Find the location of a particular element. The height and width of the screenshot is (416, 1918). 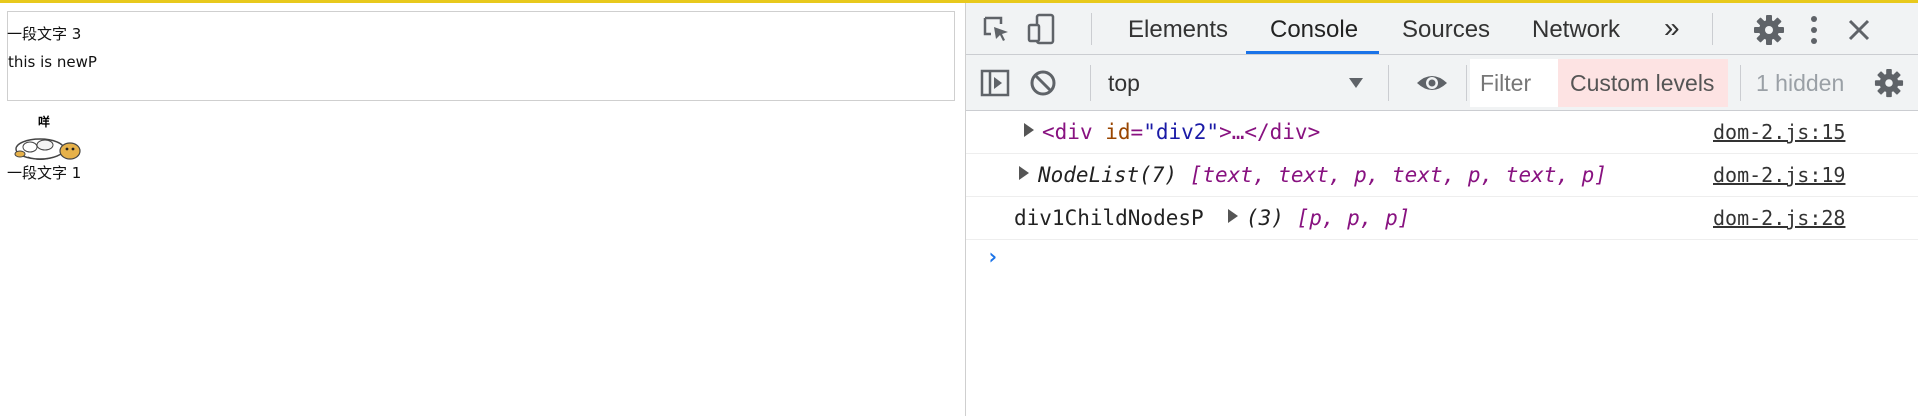

paragraph-new-p: this is newP is located at coordinates (52, 62).